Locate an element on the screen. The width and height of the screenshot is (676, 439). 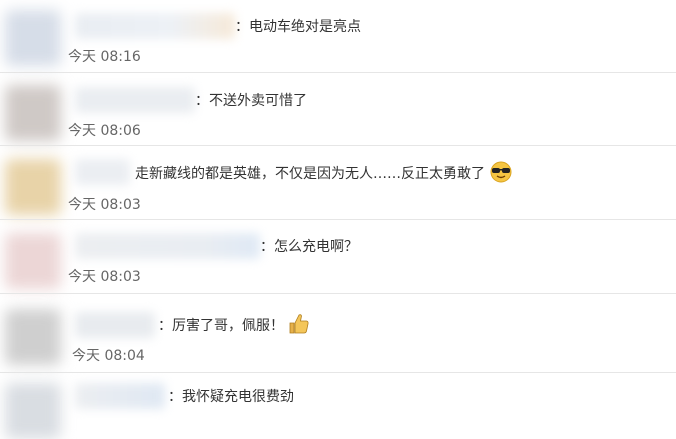
comment-text: 走新藏线的都是英雄，不仅是因为无人……反正太勇敢了 is located at coordinates (324, 174).